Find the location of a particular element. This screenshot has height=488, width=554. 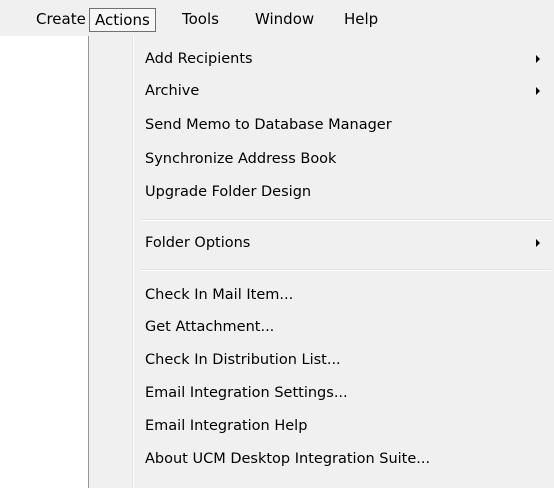

menu-item-folder-options: Folder Options is located at coordinates (321, 243).